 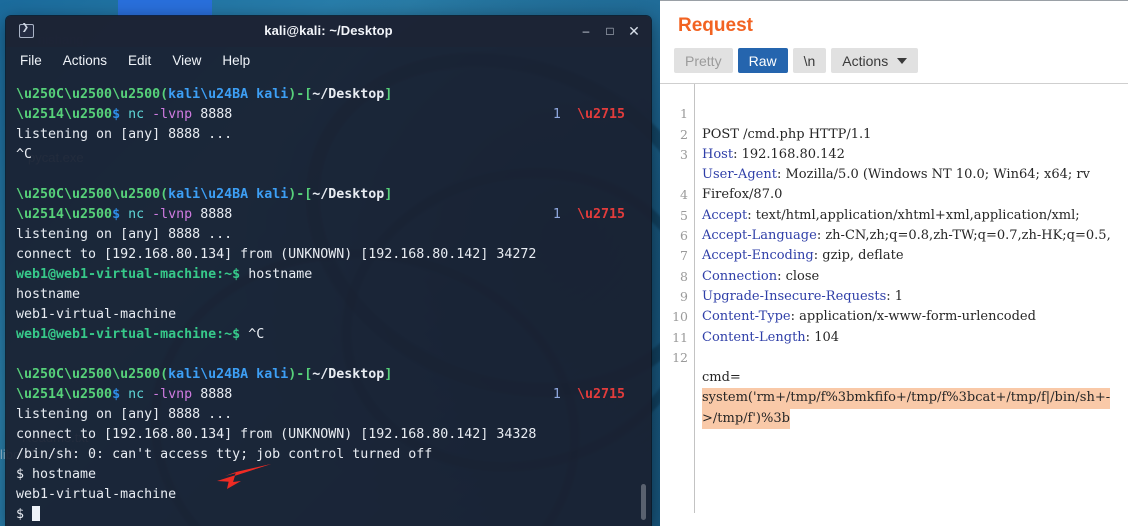 What do you see at coordinates (48, 294) in the screenshot?
I see `terminal-line: hostname` at bounding box center [48, 294].